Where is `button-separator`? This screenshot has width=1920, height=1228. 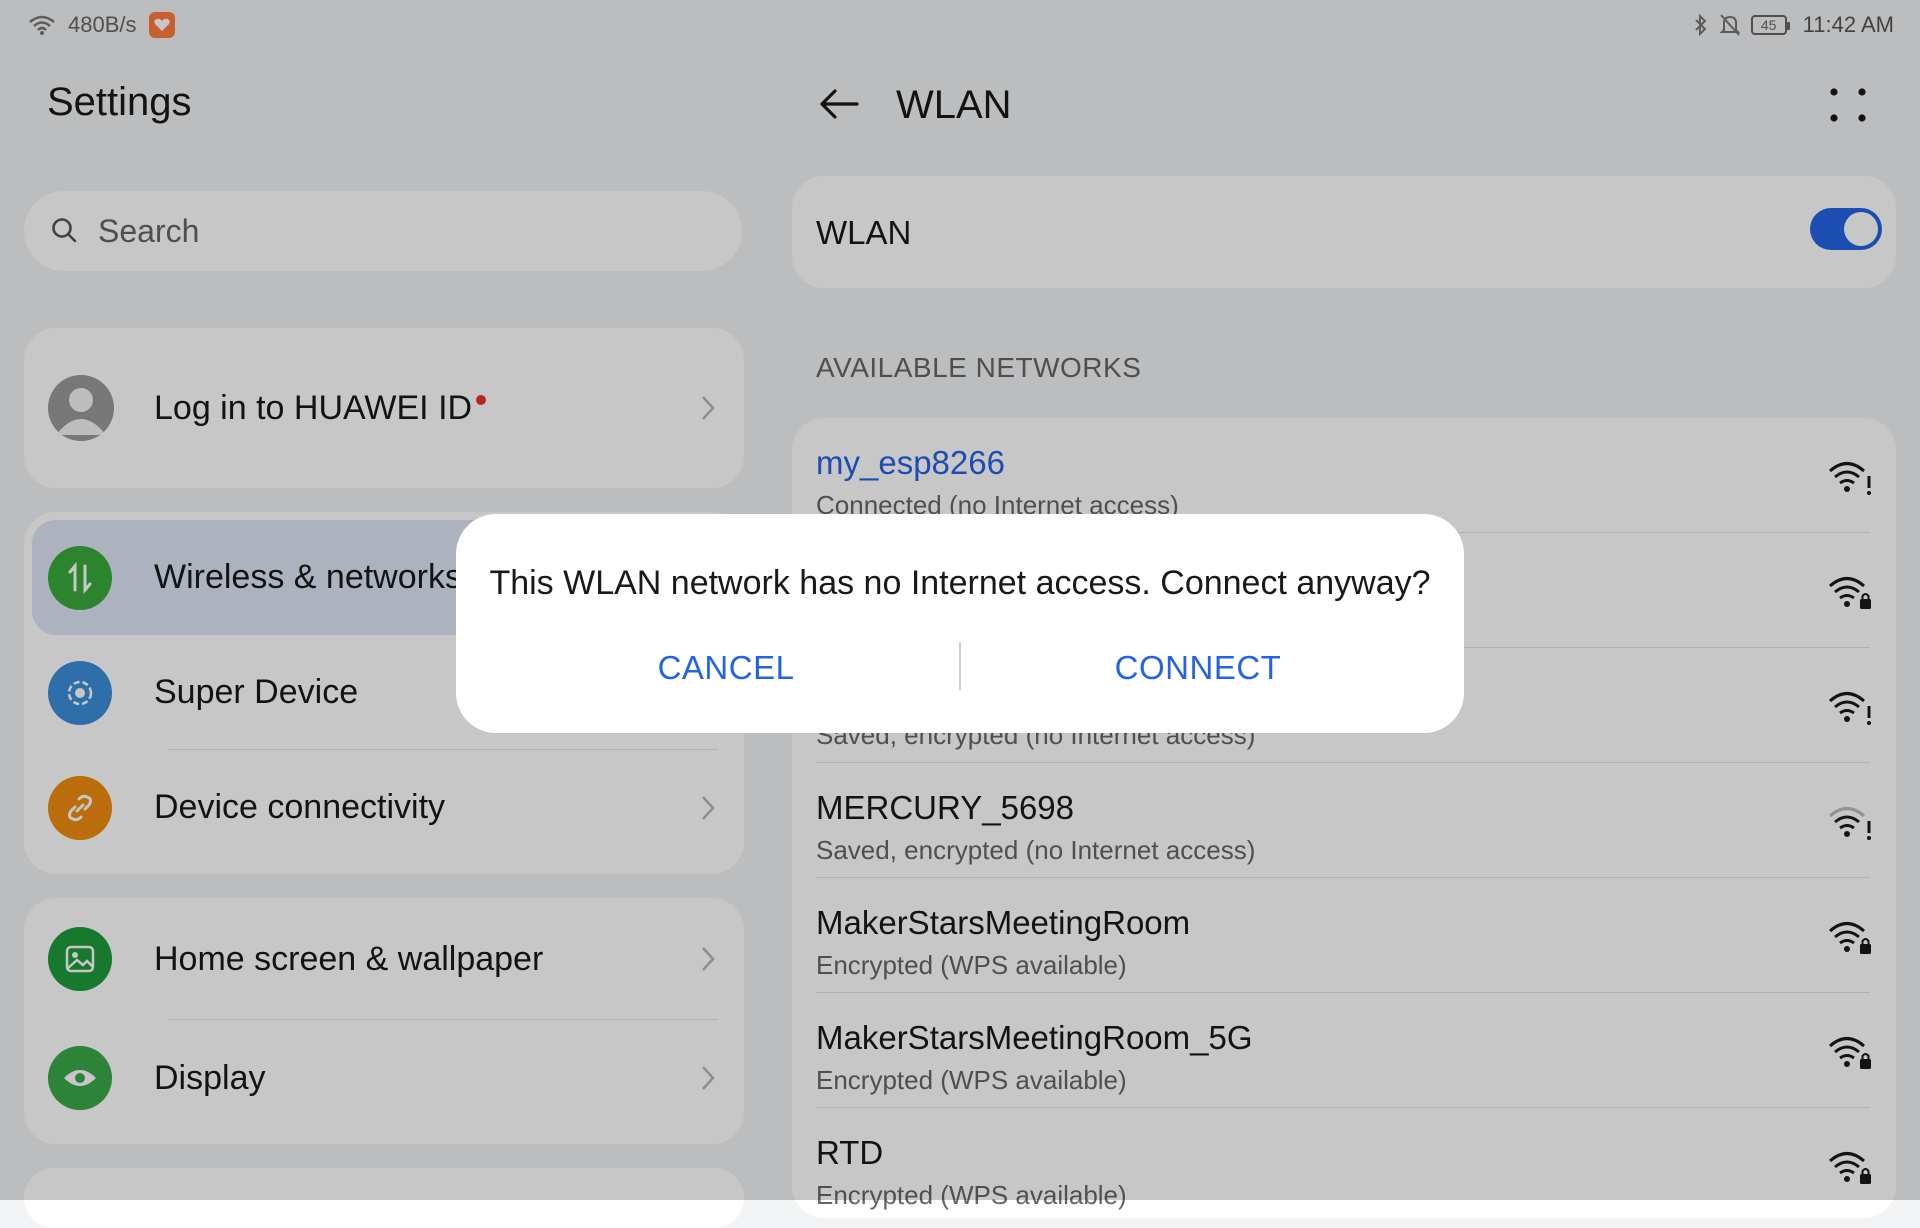
button-separator is located at coordinates (960, 666).